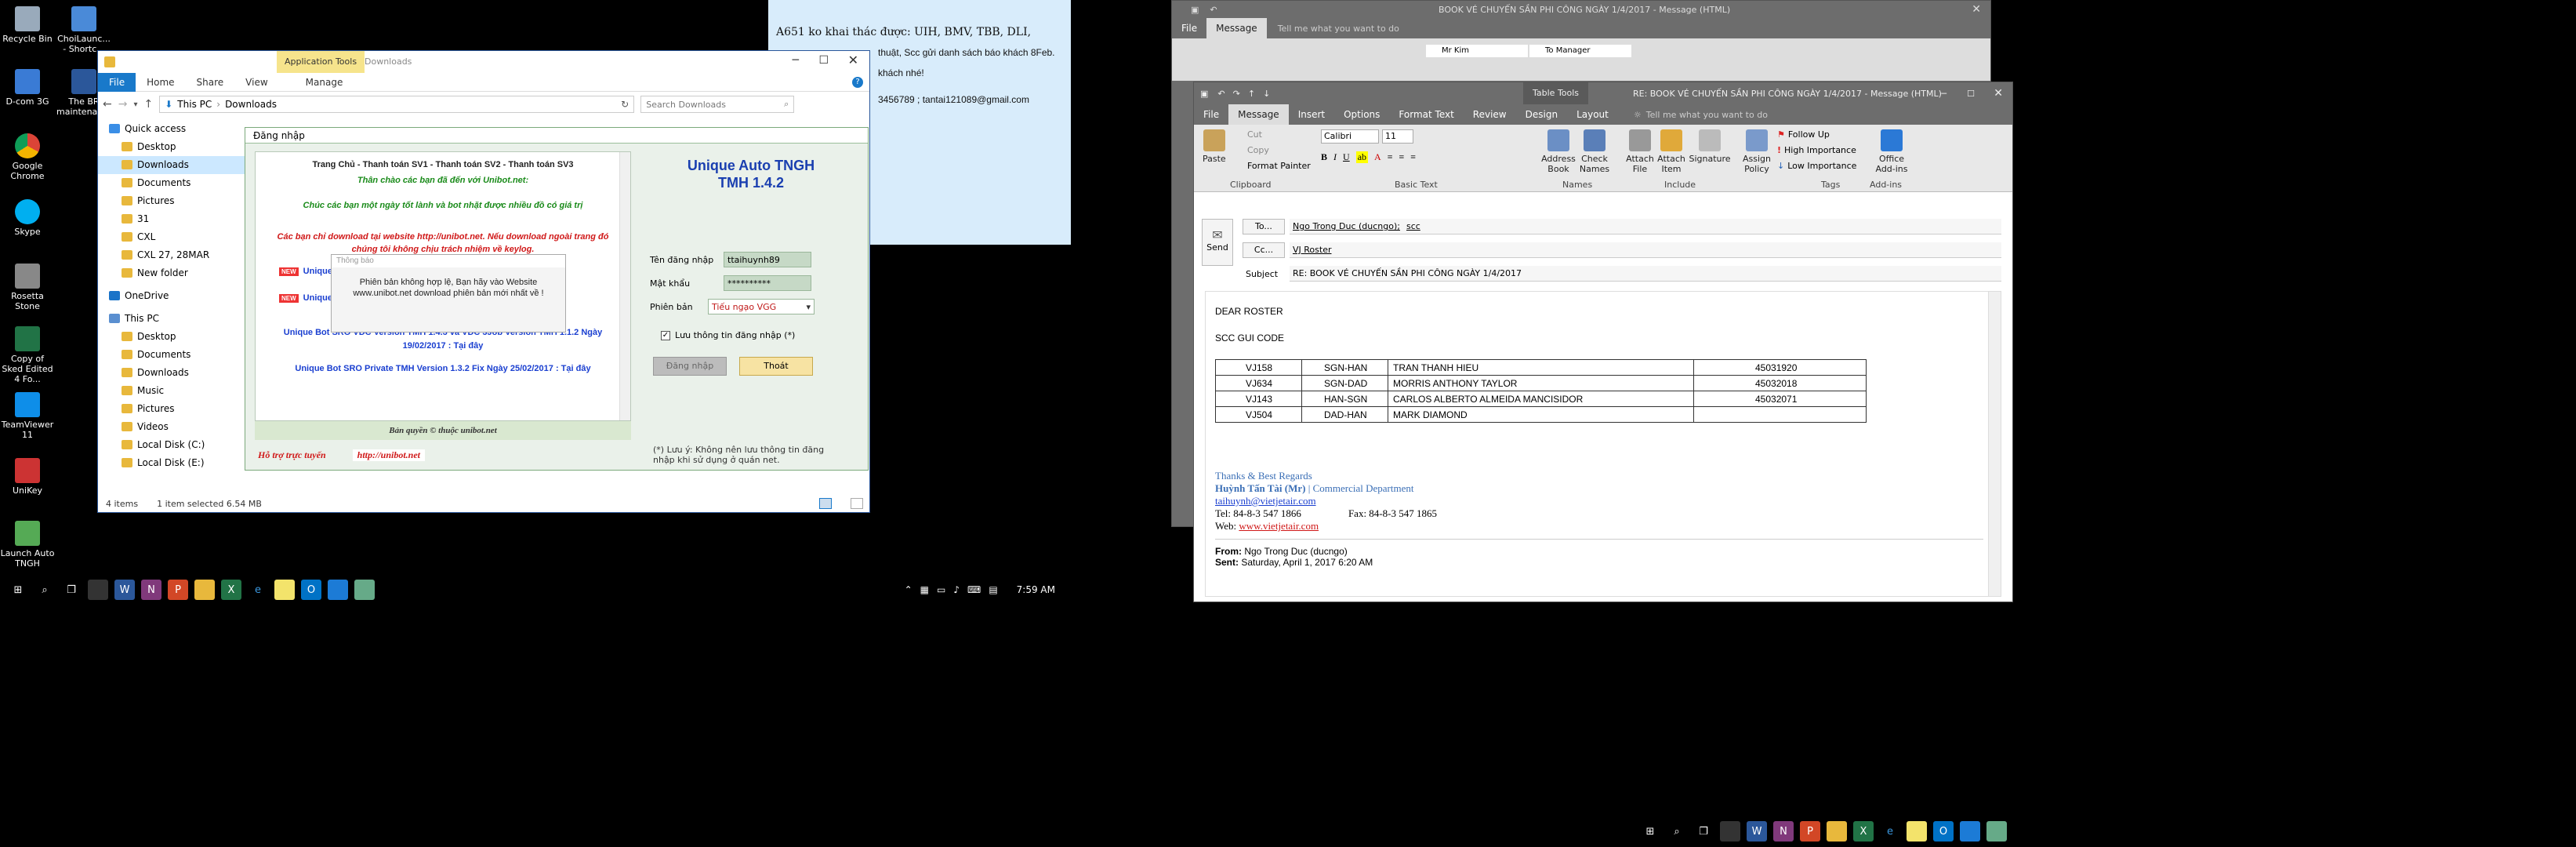 This screenshot has height=847, width=2576. I want to click on task-view-icon: ❐, so click(1703, 831).